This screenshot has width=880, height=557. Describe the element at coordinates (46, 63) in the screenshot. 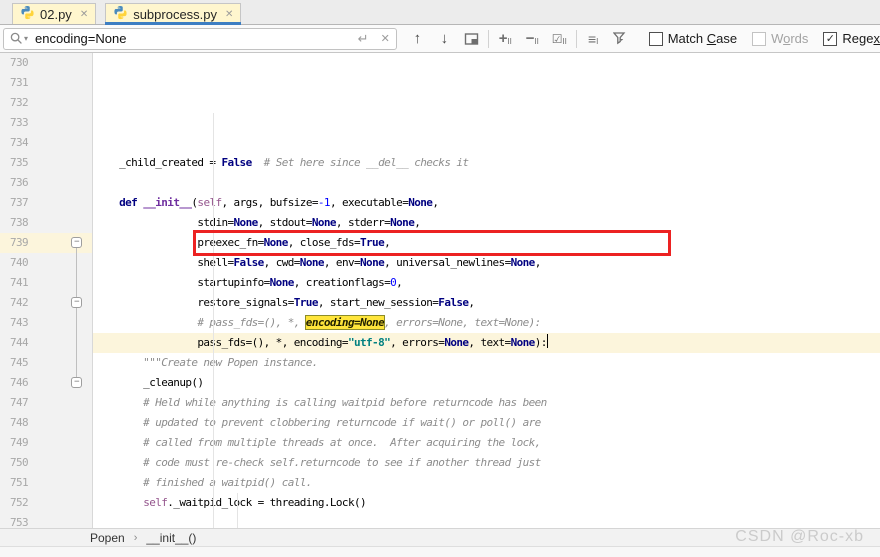

I see `line-number: 730` at that location.